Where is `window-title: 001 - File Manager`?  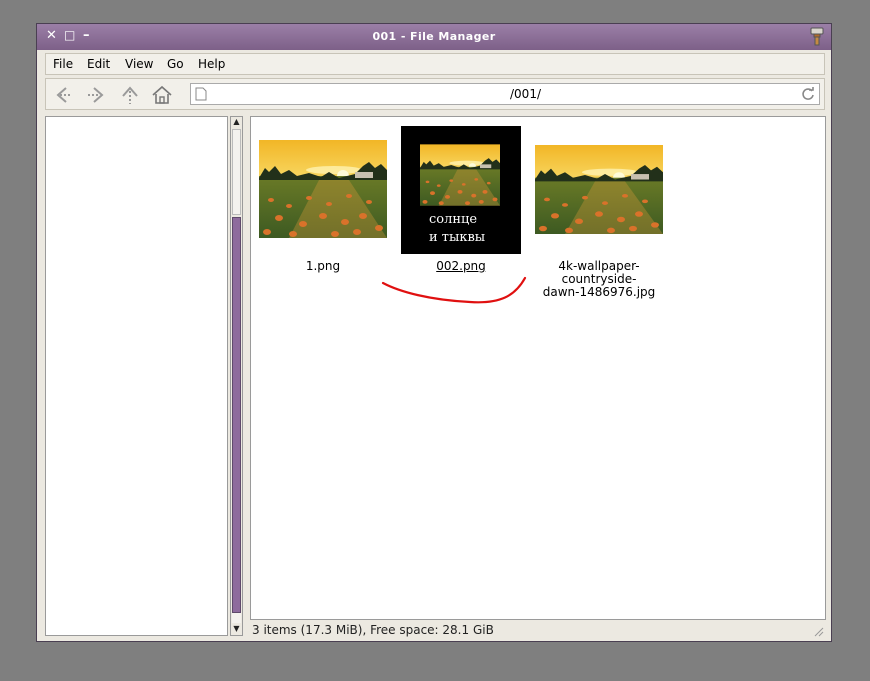
window-title: 001 - File Manager is located at coordinates (434, 36).